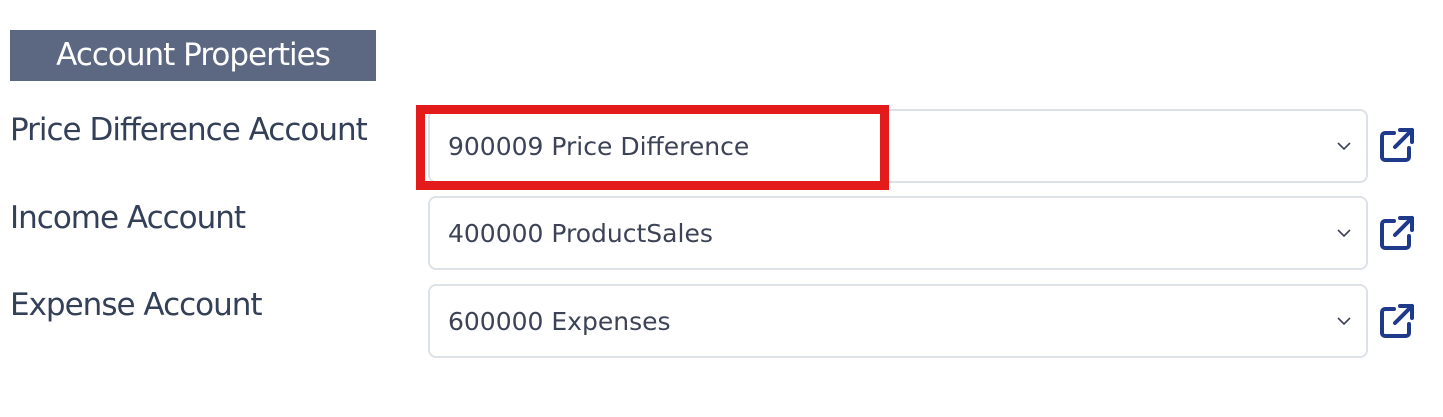 The image size is (1443, 417). What do you see at coordinates (559, 321) in the screenshot?
I see `expense-account-value: 600000 Expenses` at bounding box center [559, 321].